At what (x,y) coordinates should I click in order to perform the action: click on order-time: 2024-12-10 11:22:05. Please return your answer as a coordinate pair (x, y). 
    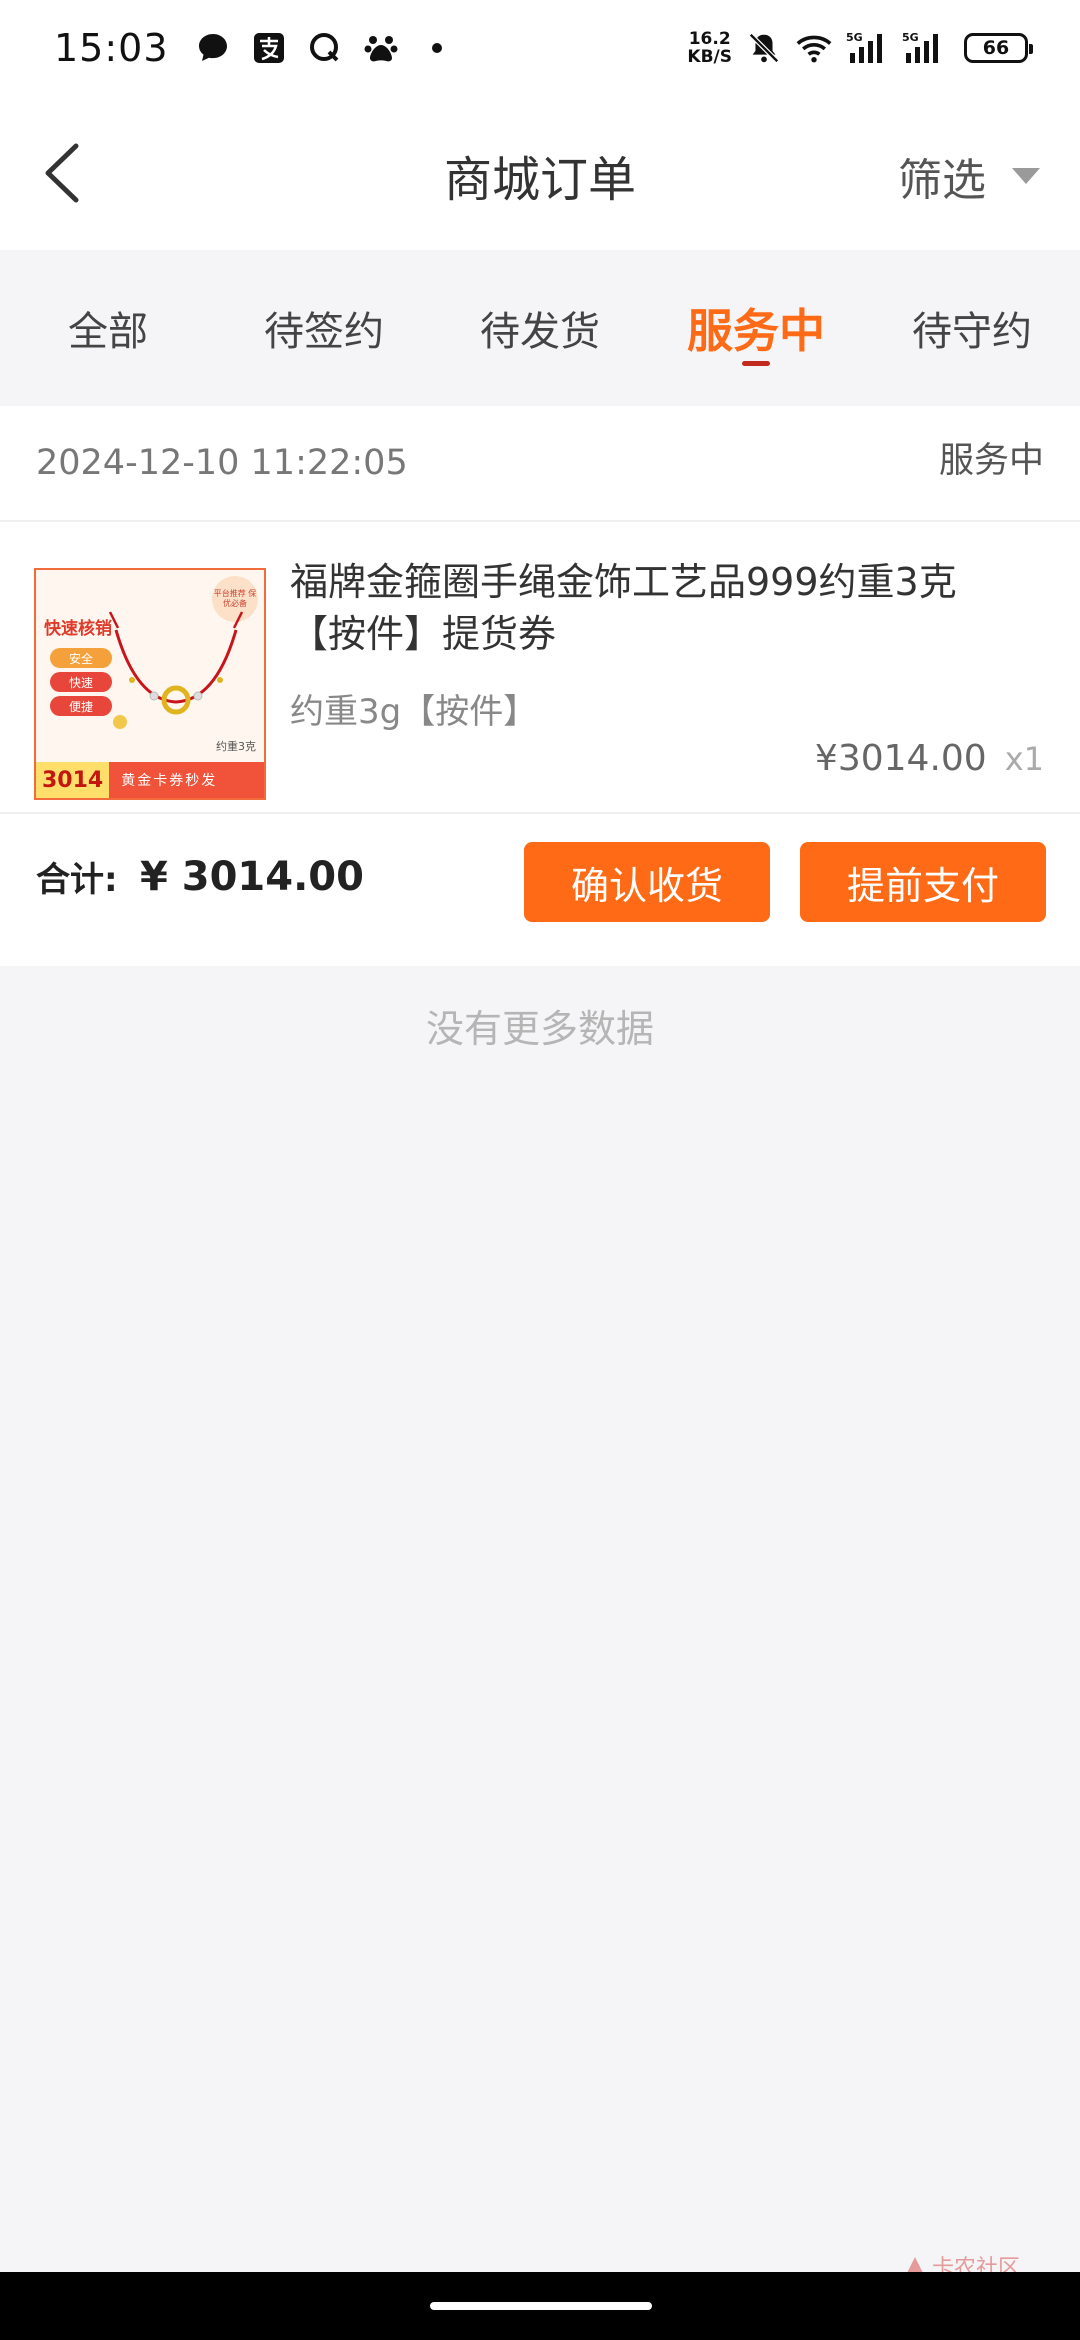
    Looking at the image, I should click on (222, 463).